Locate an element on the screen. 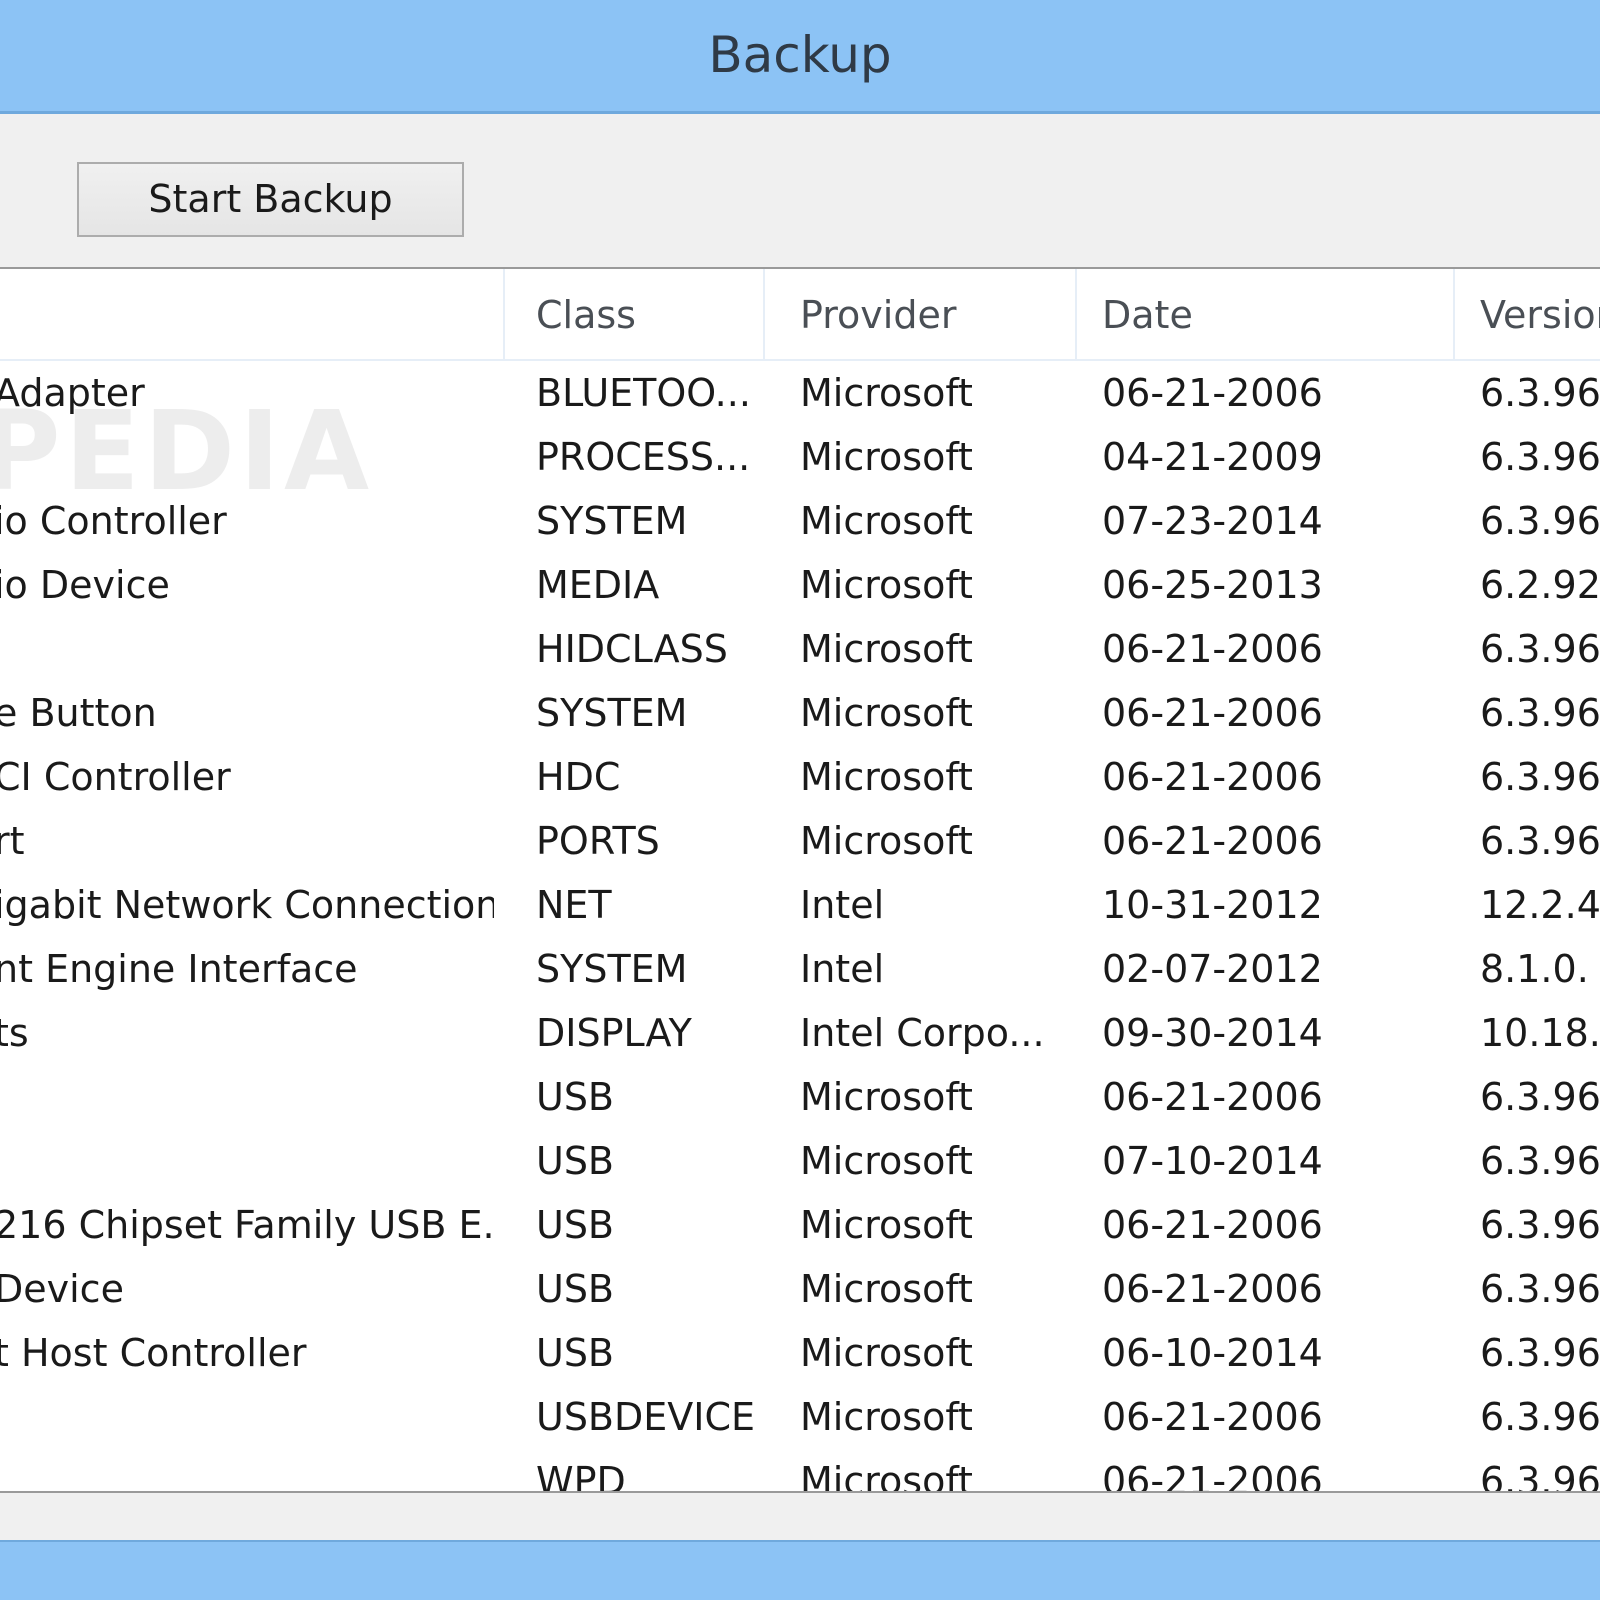  cell-name: nt Engine Interface is located at coordinates (179, 969).